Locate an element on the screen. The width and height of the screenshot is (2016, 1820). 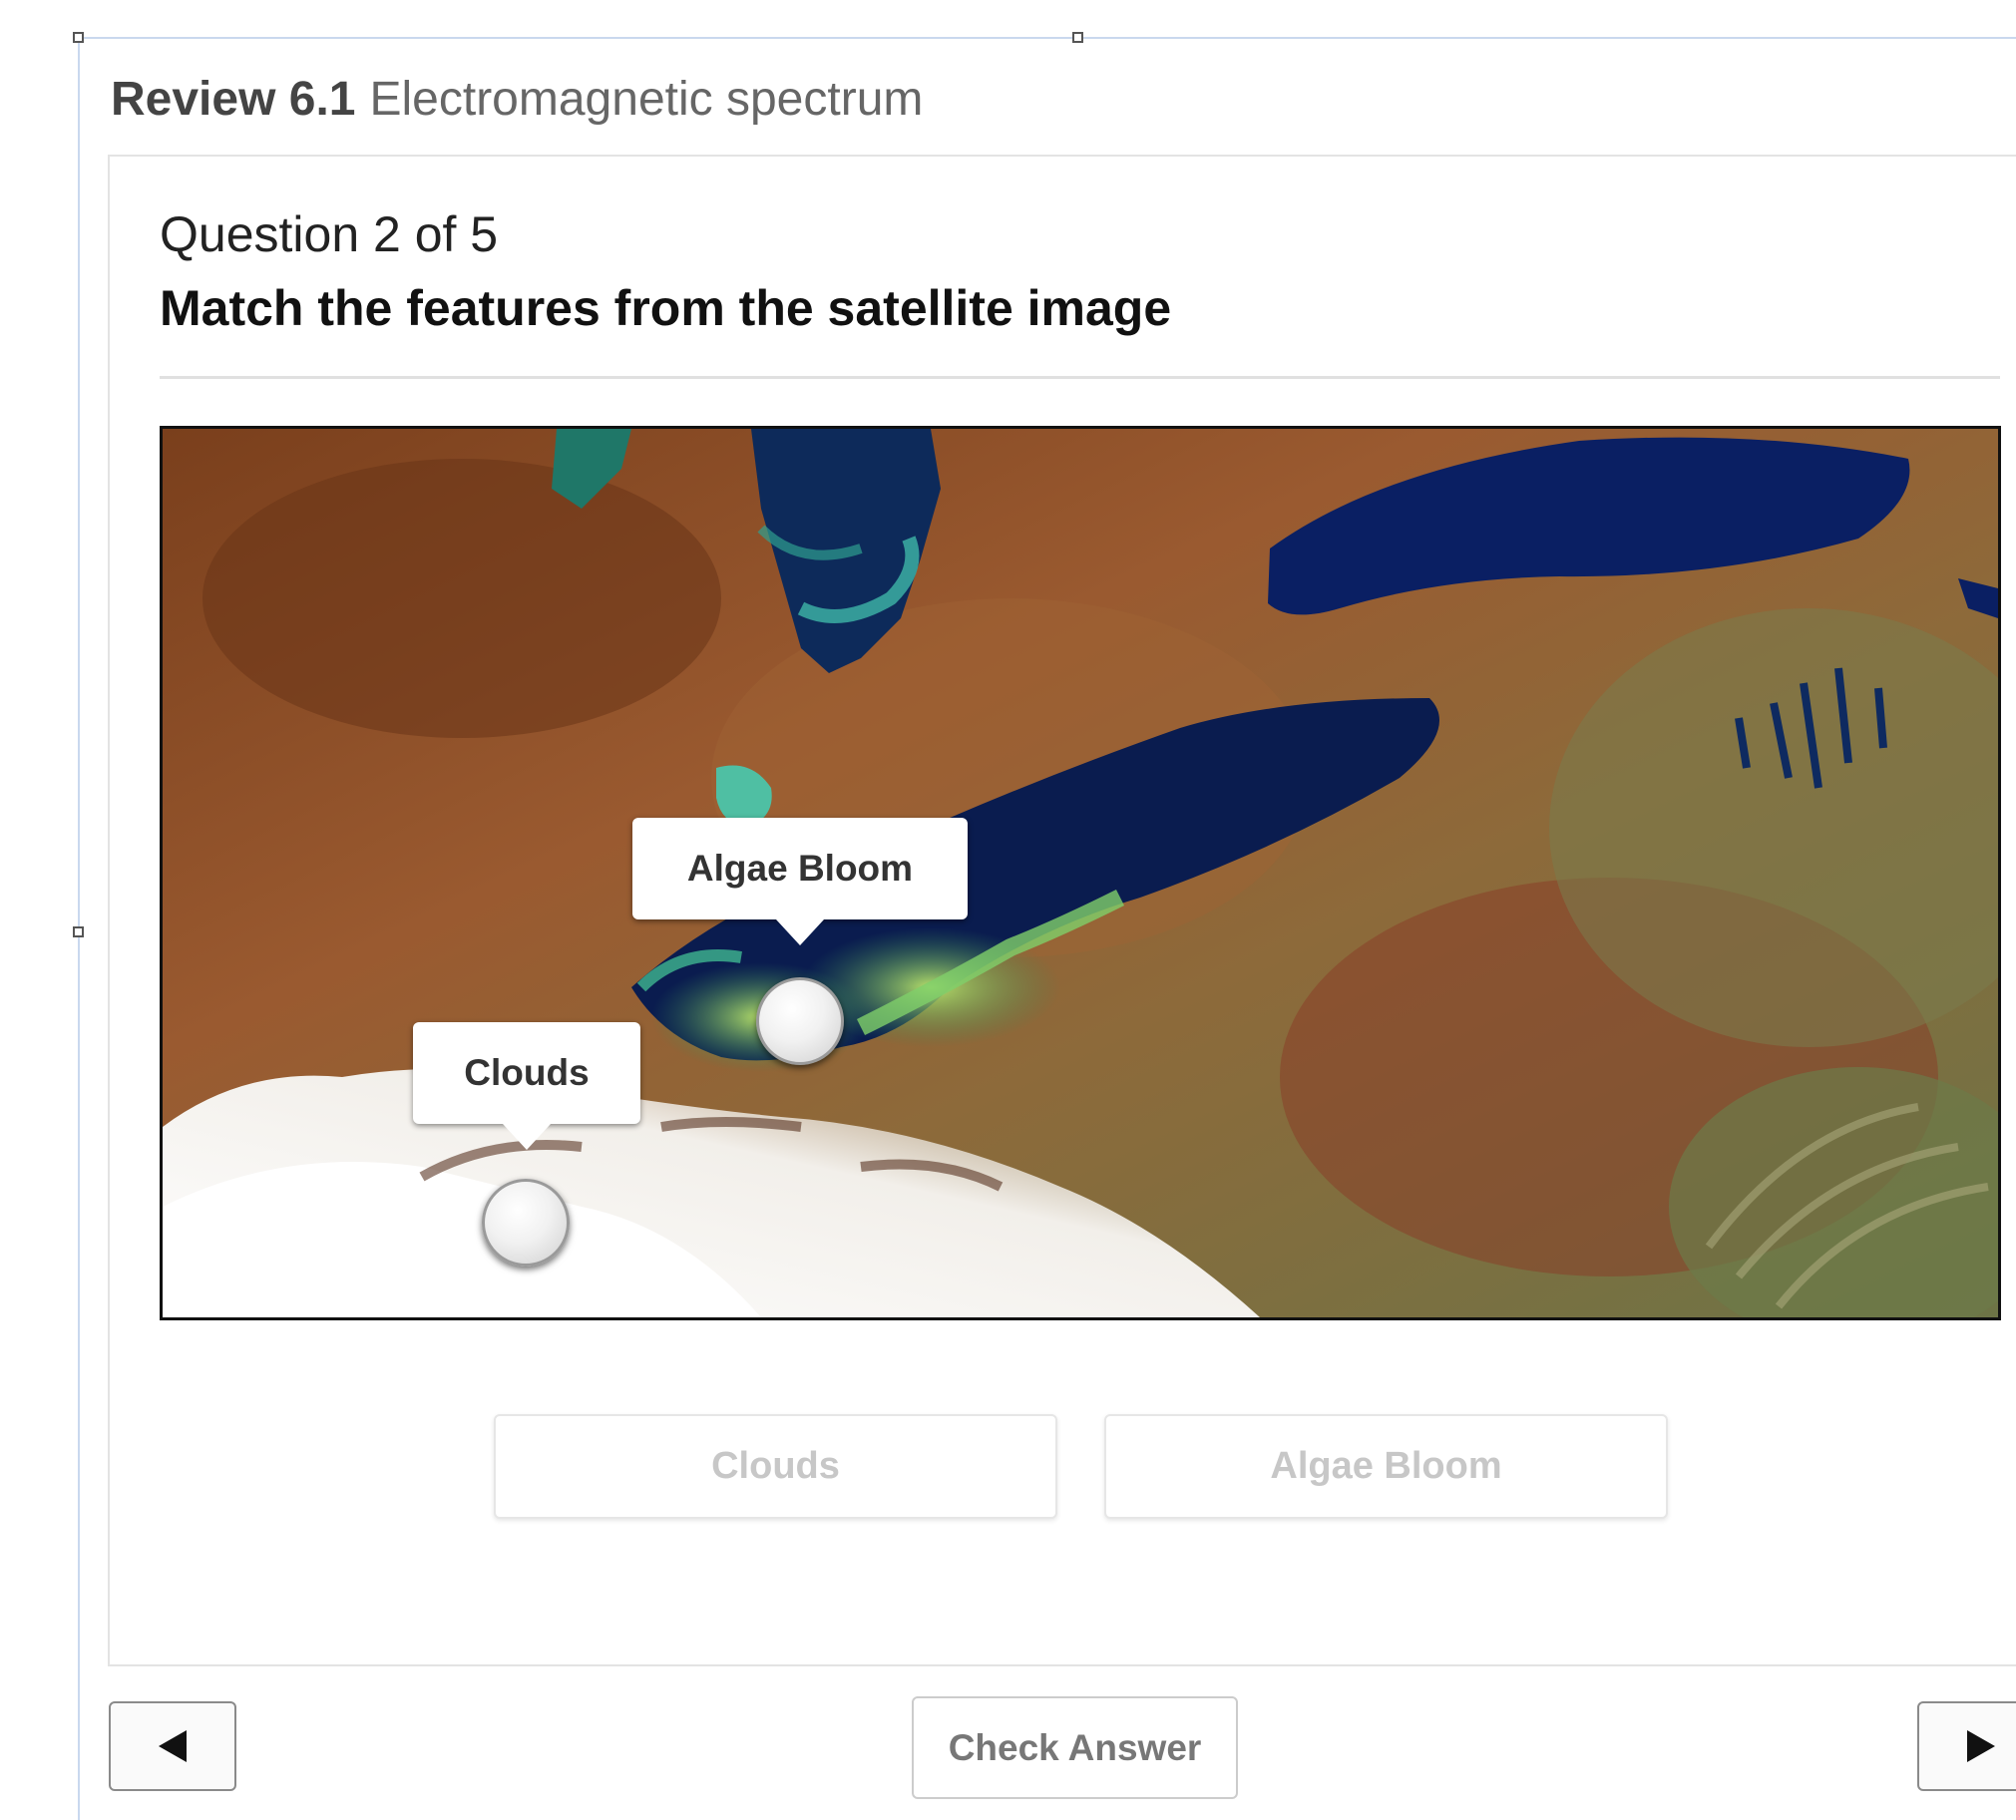
selection-frame-top is located at coordinates (1047, 38).